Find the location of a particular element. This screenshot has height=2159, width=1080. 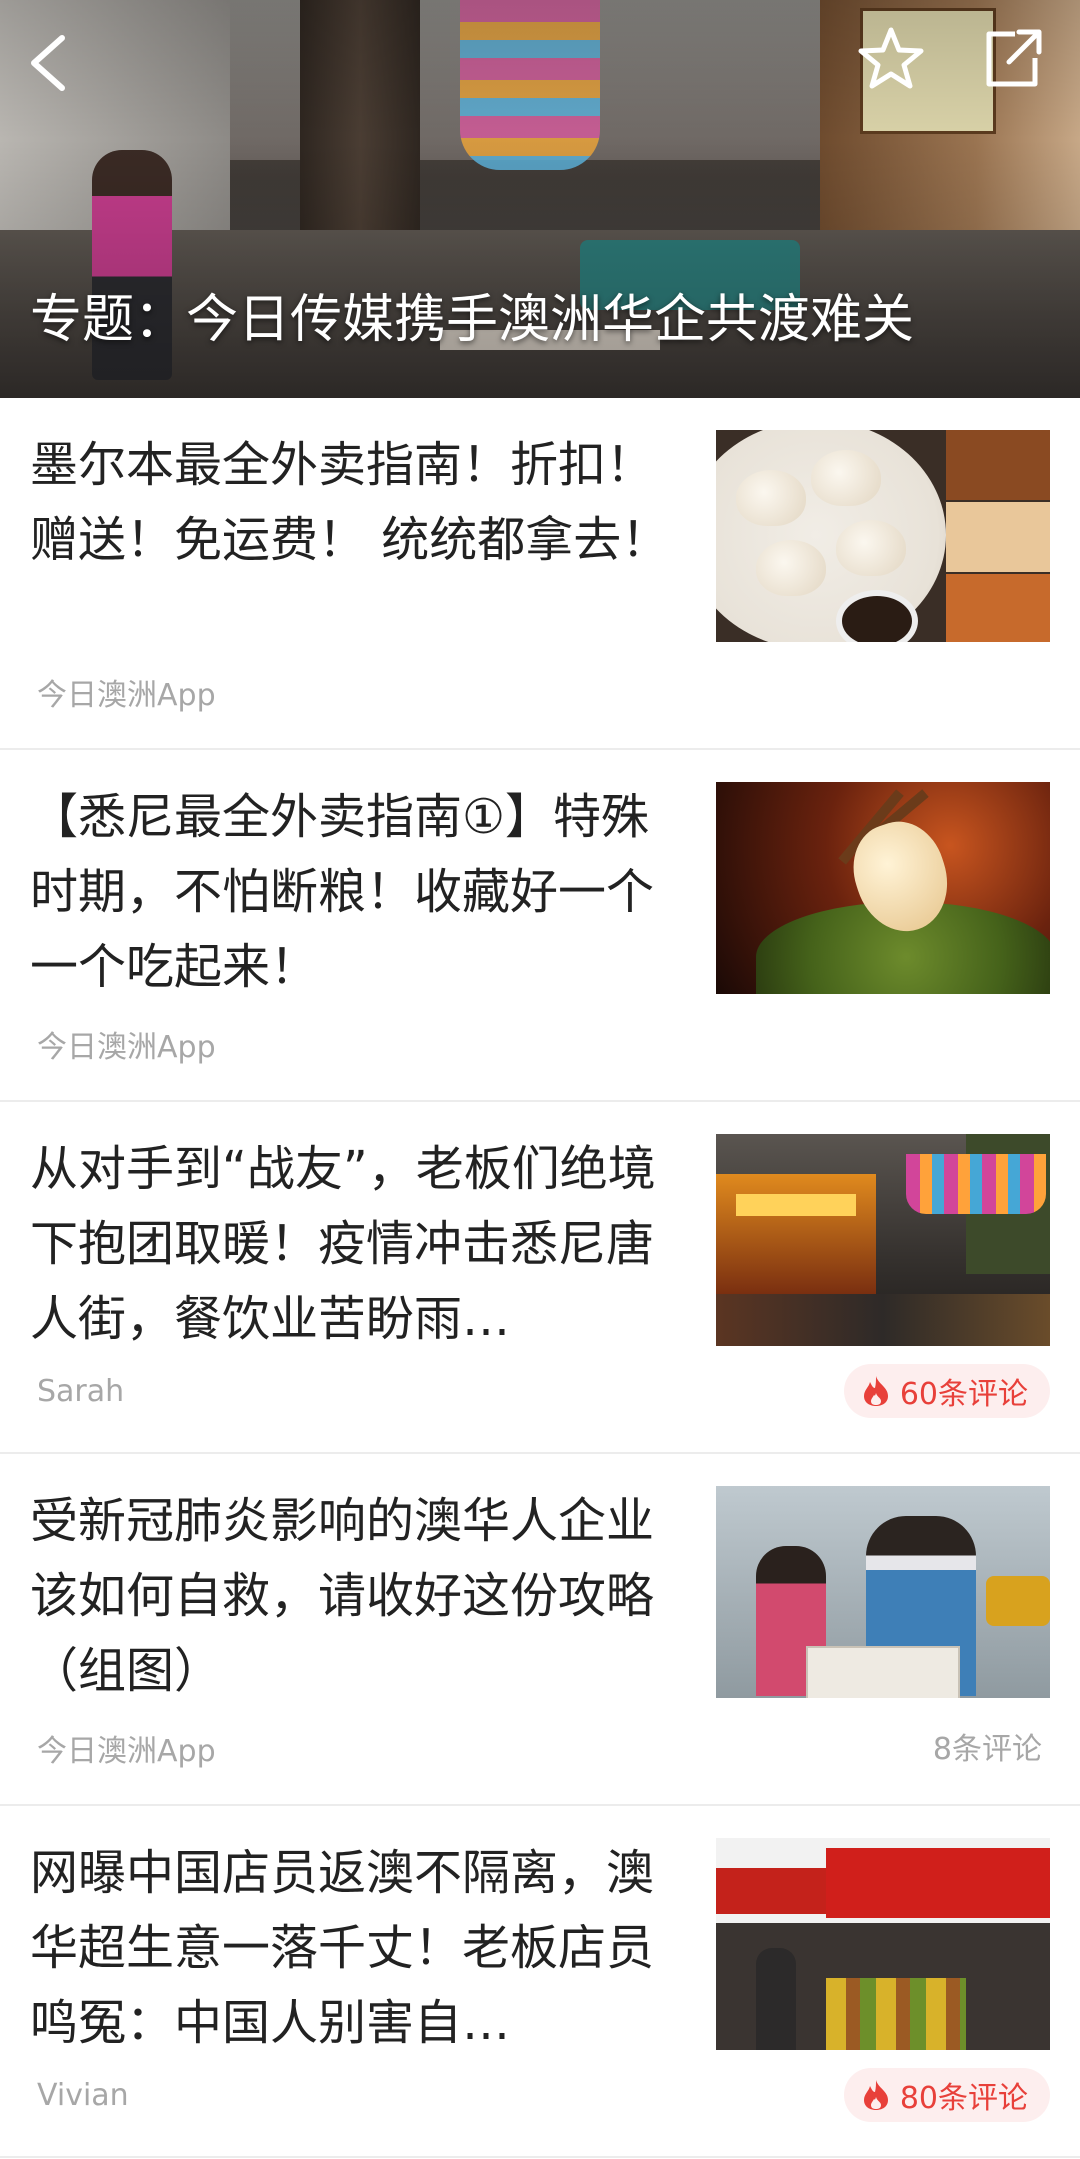

article-title: 墨尔本最全外卖指南！折扣！赠送！免运费！ 统统都拿去！ is located at coordinates (350, 502).